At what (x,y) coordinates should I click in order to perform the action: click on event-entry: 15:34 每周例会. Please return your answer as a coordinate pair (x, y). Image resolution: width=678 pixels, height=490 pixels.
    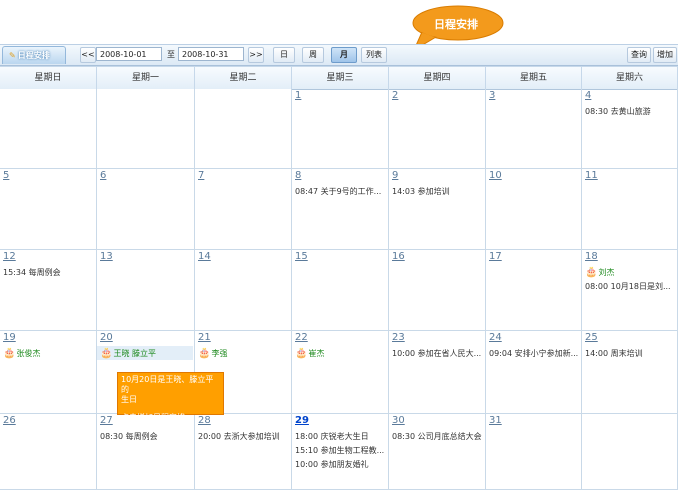
    Looking at the image, I should click on (48, 272).